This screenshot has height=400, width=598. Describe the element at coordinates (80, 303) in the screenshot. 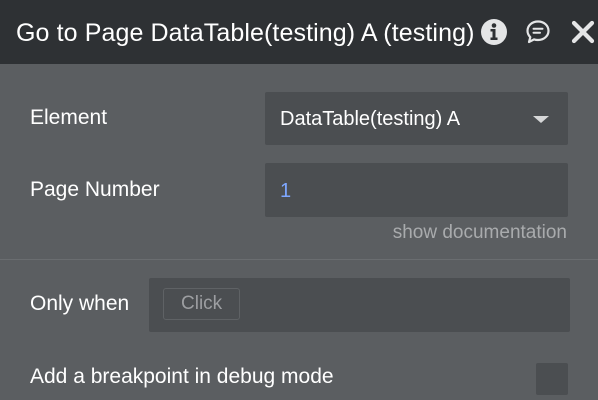

I see `only-when-label: Only when` at that location.